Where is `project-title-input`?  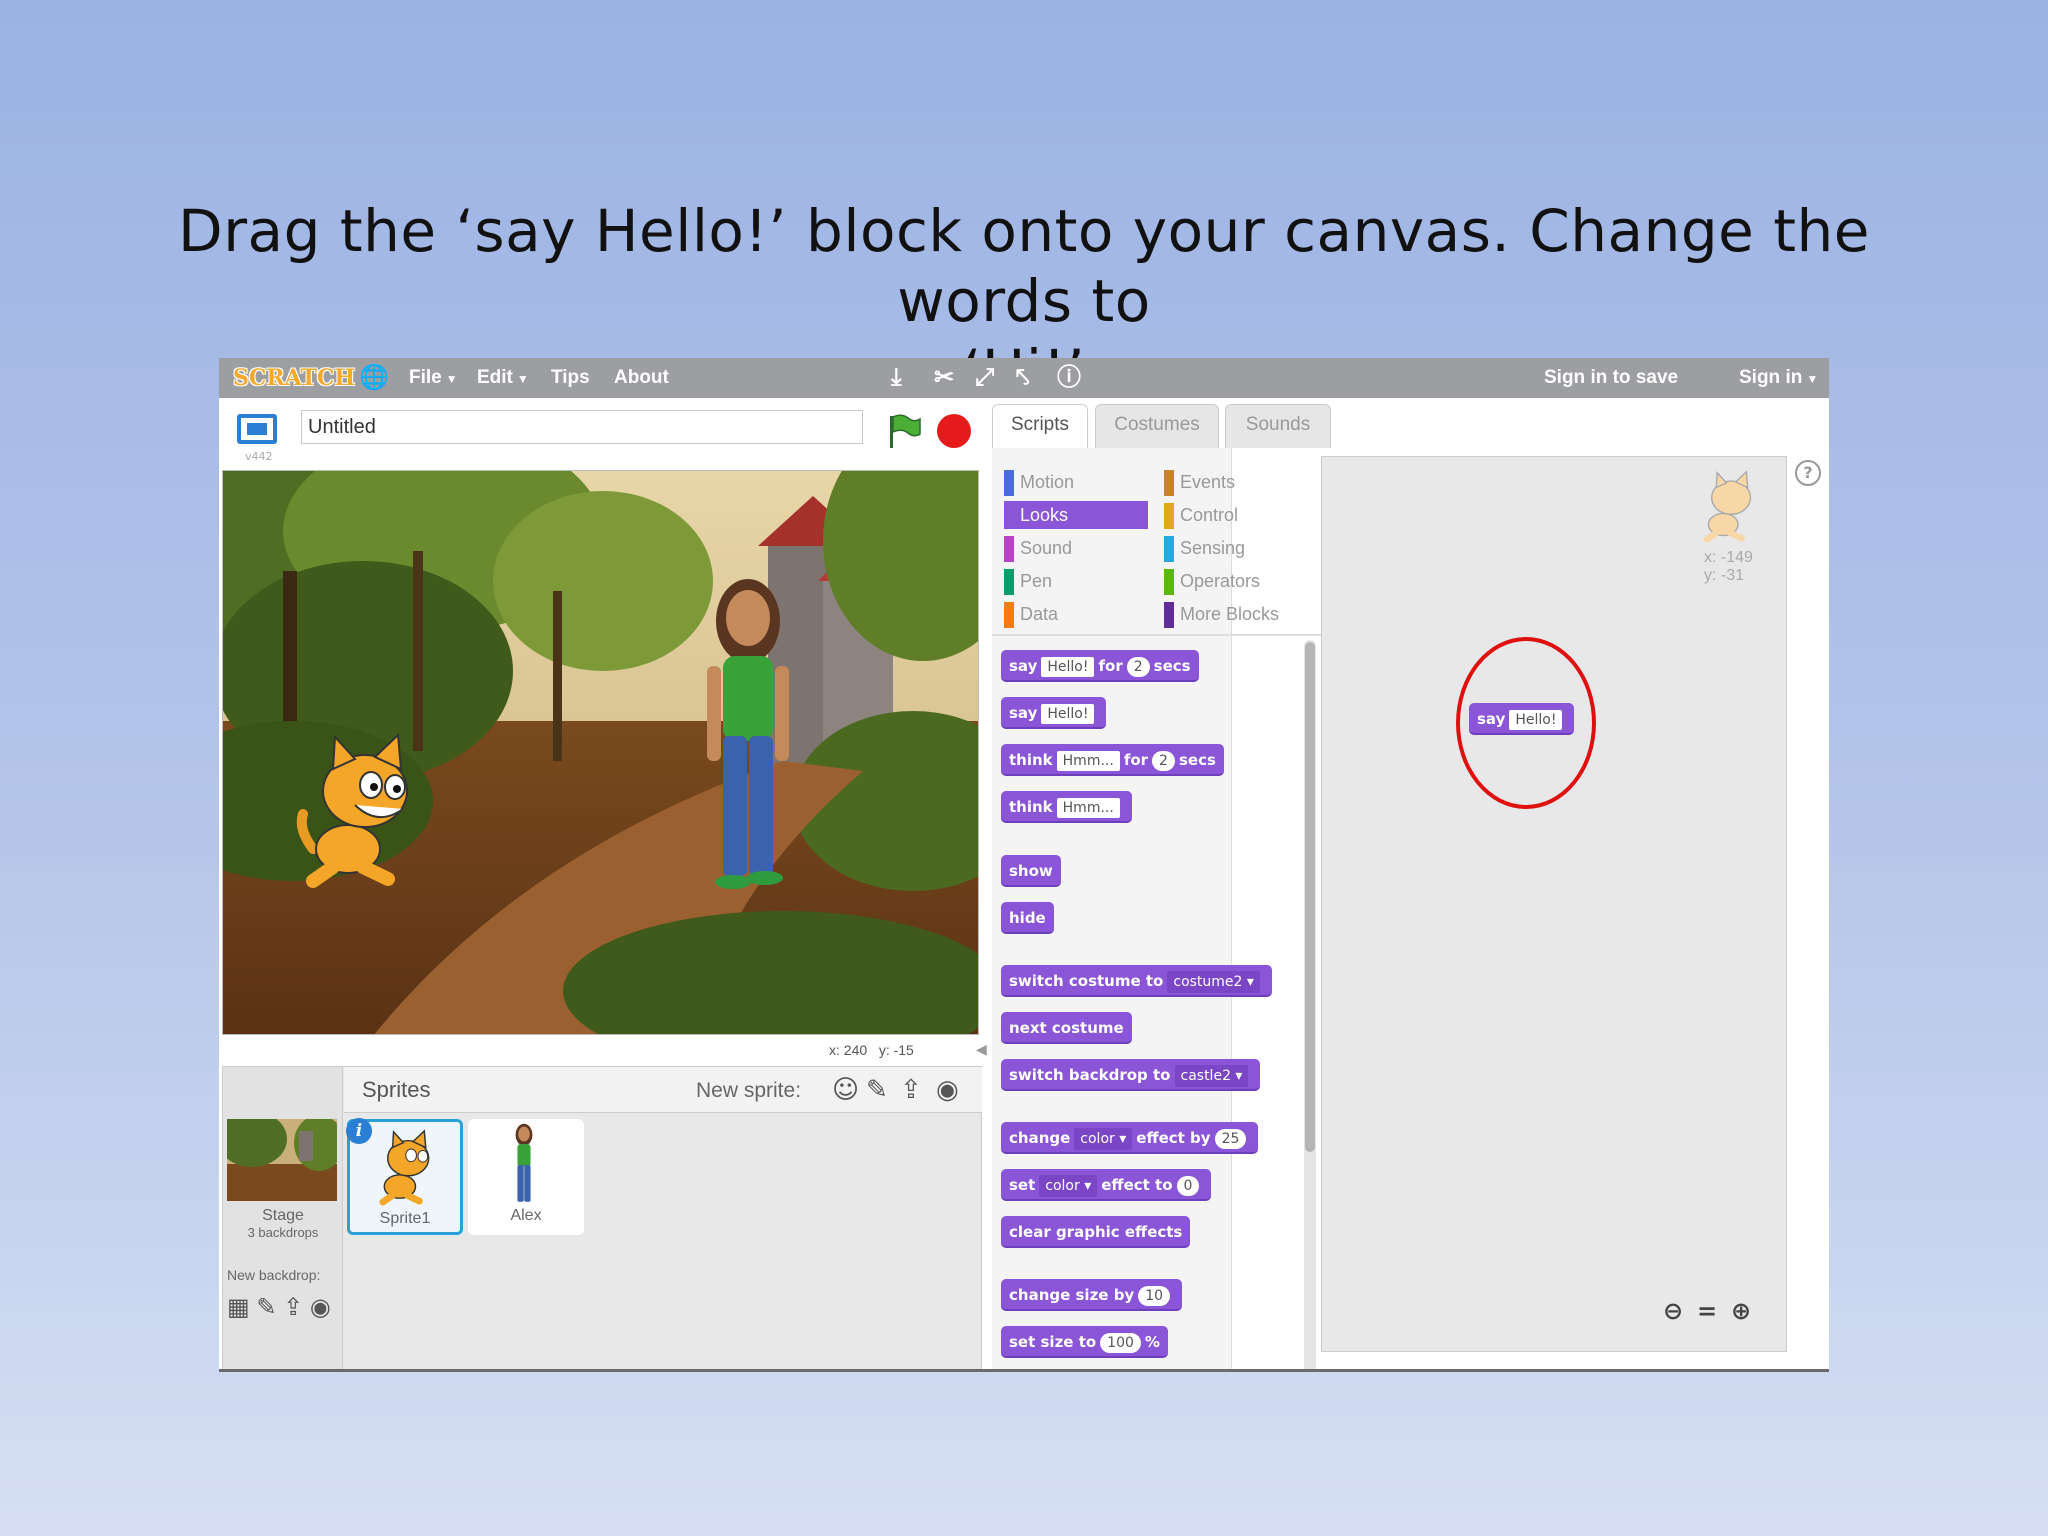
project-title-input is located at coordinates (582, 427).